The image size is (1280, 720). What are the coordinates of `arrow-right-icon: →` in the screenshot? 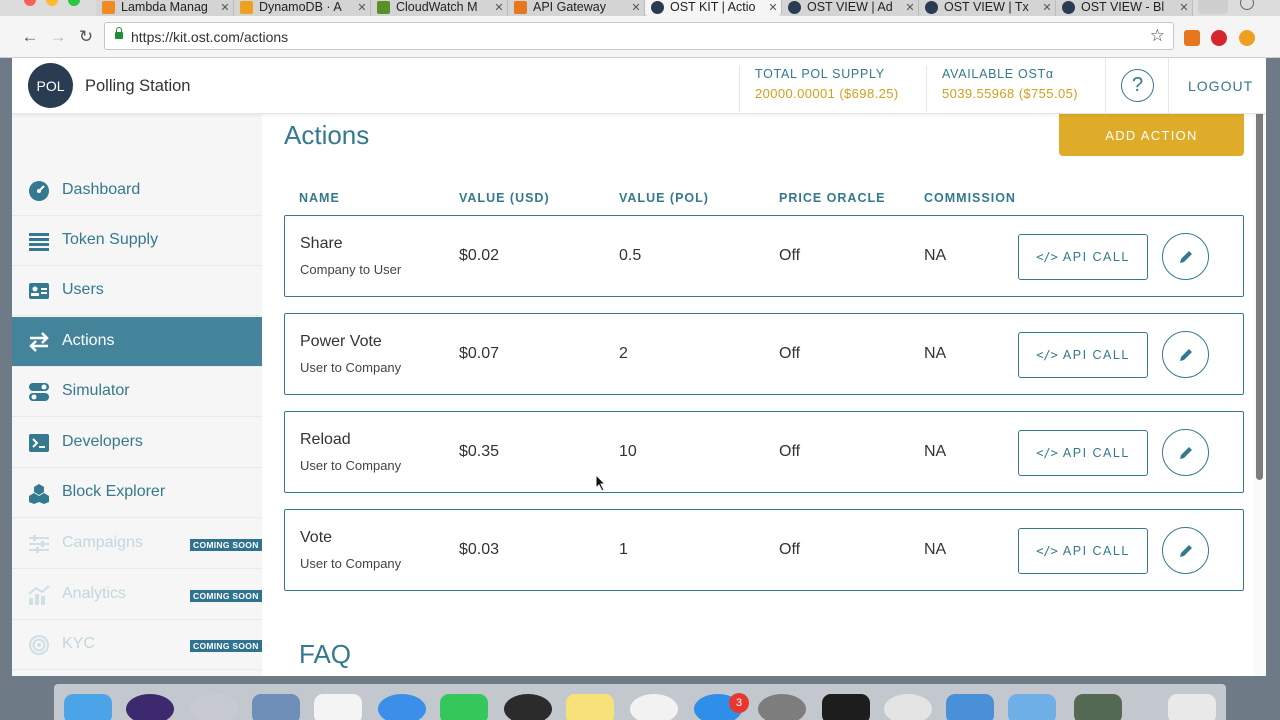 It's located at (58, 37).